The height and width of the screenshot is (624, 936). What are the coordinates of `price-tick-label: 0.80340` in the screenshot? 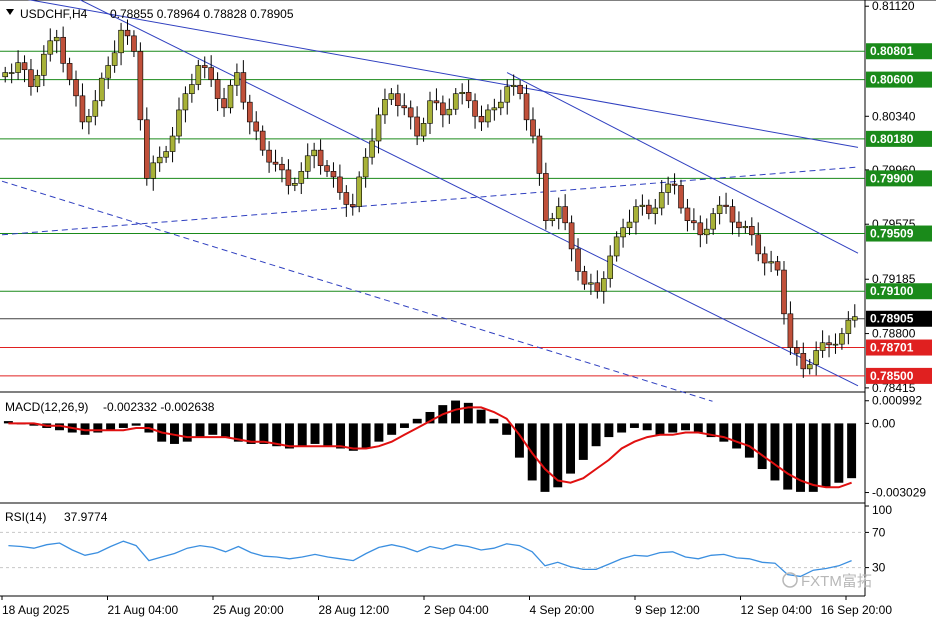 It's located at (894, 116).